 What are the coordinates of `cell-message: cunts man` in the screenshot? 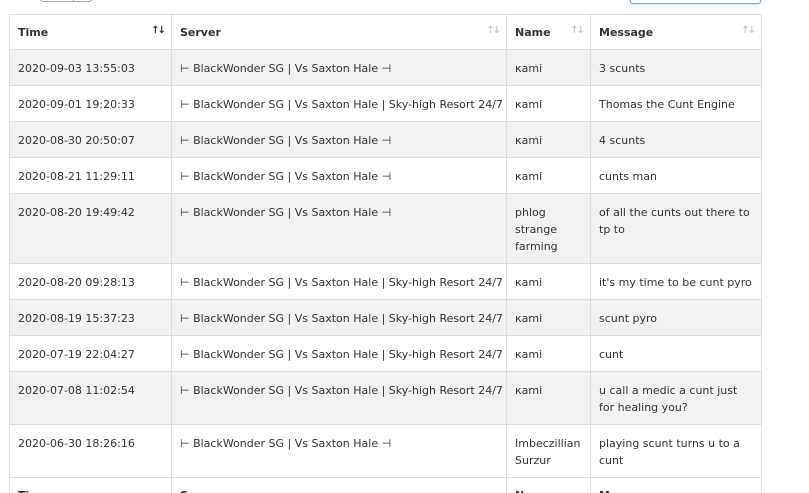 It's located at (676, 175).